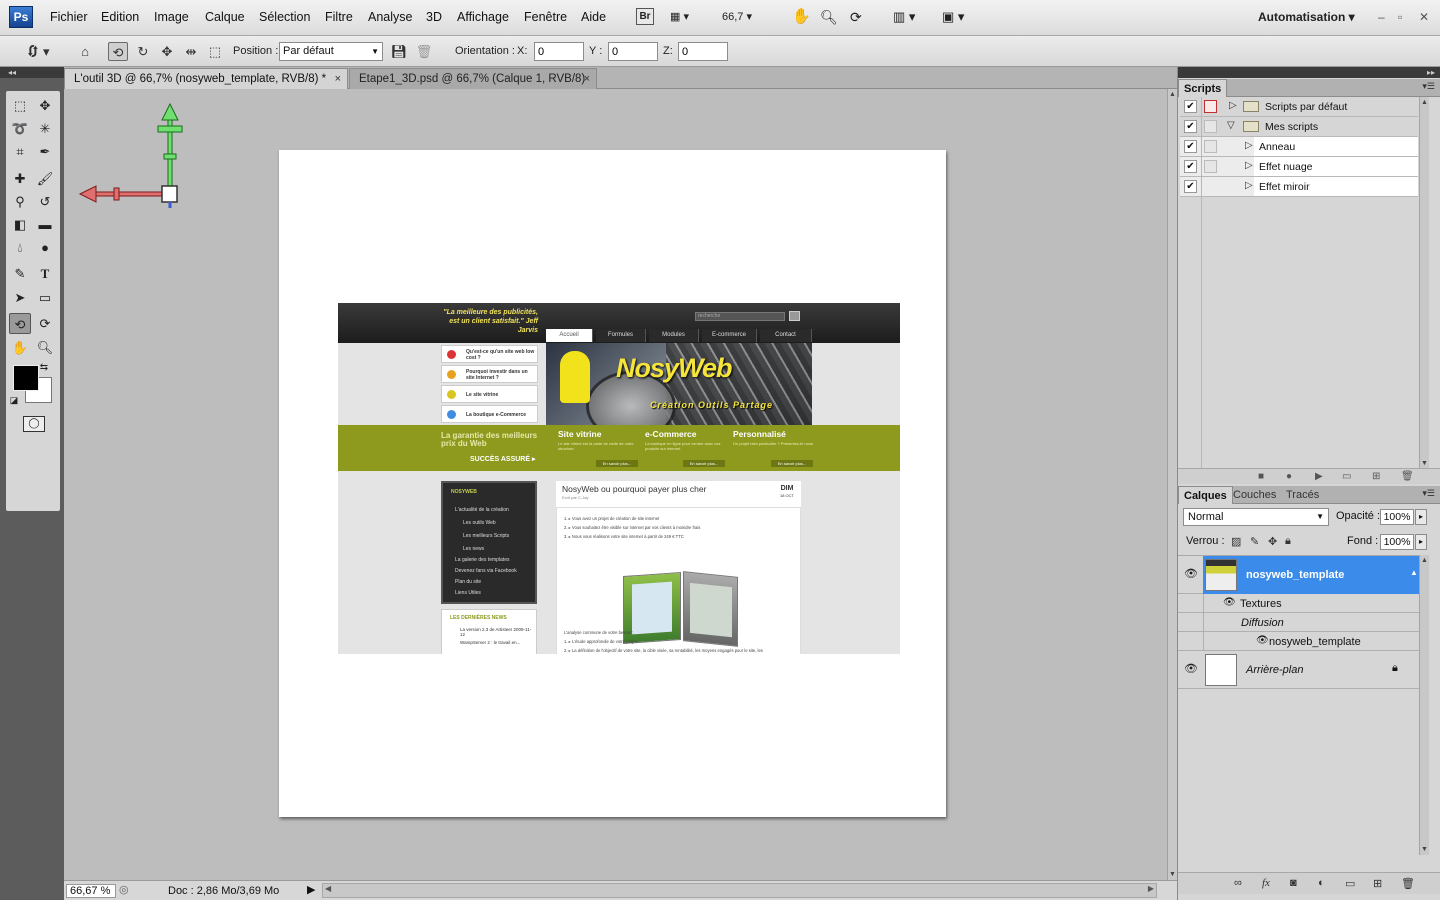 The height and width of the screenshot is (900, 1440). Describe the element at coordinates (703, 51) in the screenshot. I see `z-input` at that location.